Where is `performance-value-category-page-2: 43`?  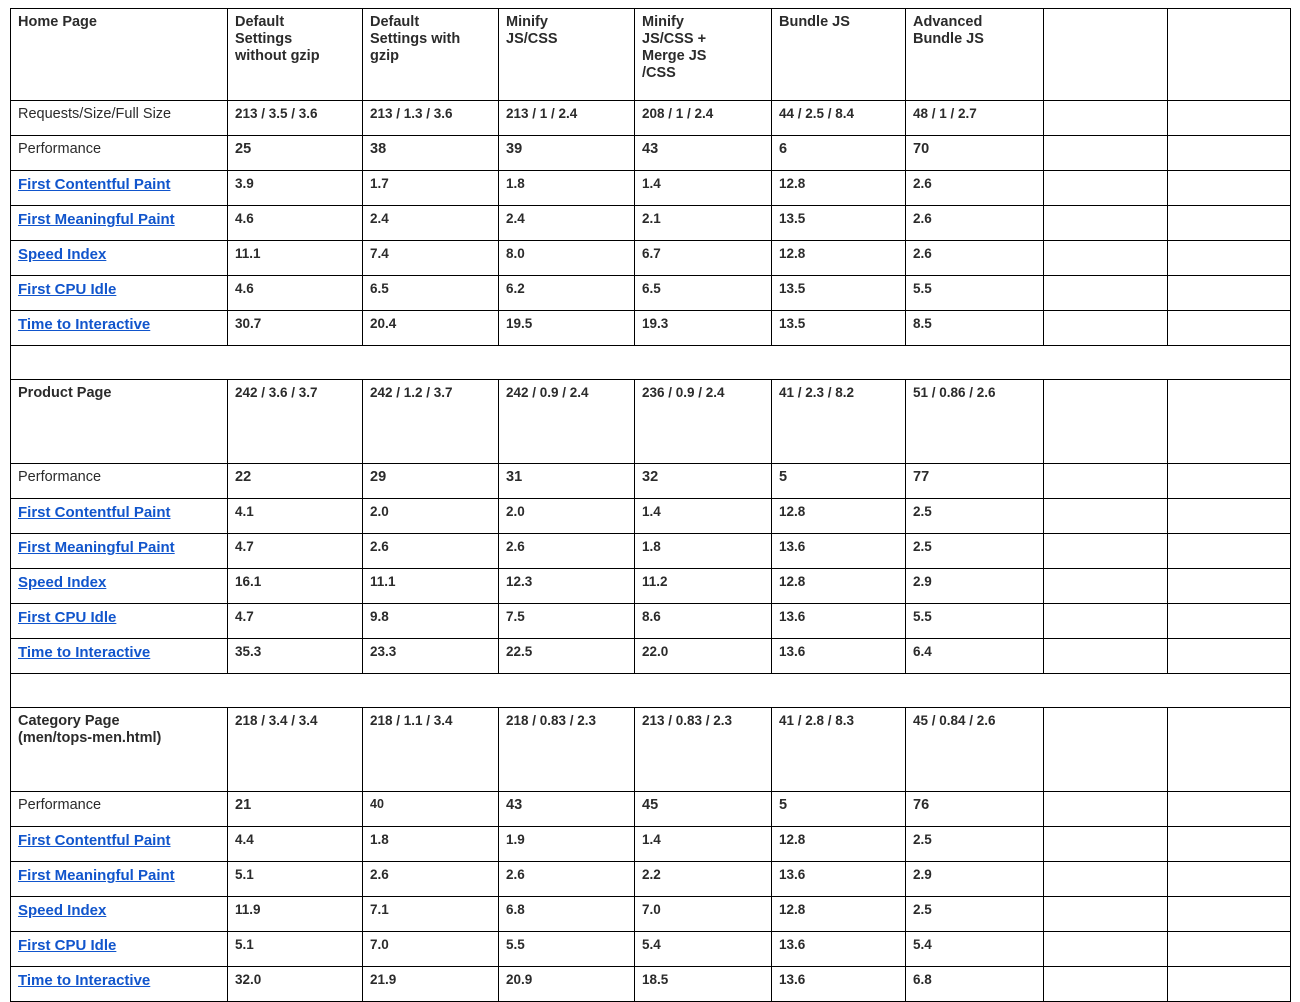
performance-value-category-page-2: 43 is located at coordinates (566, 809).